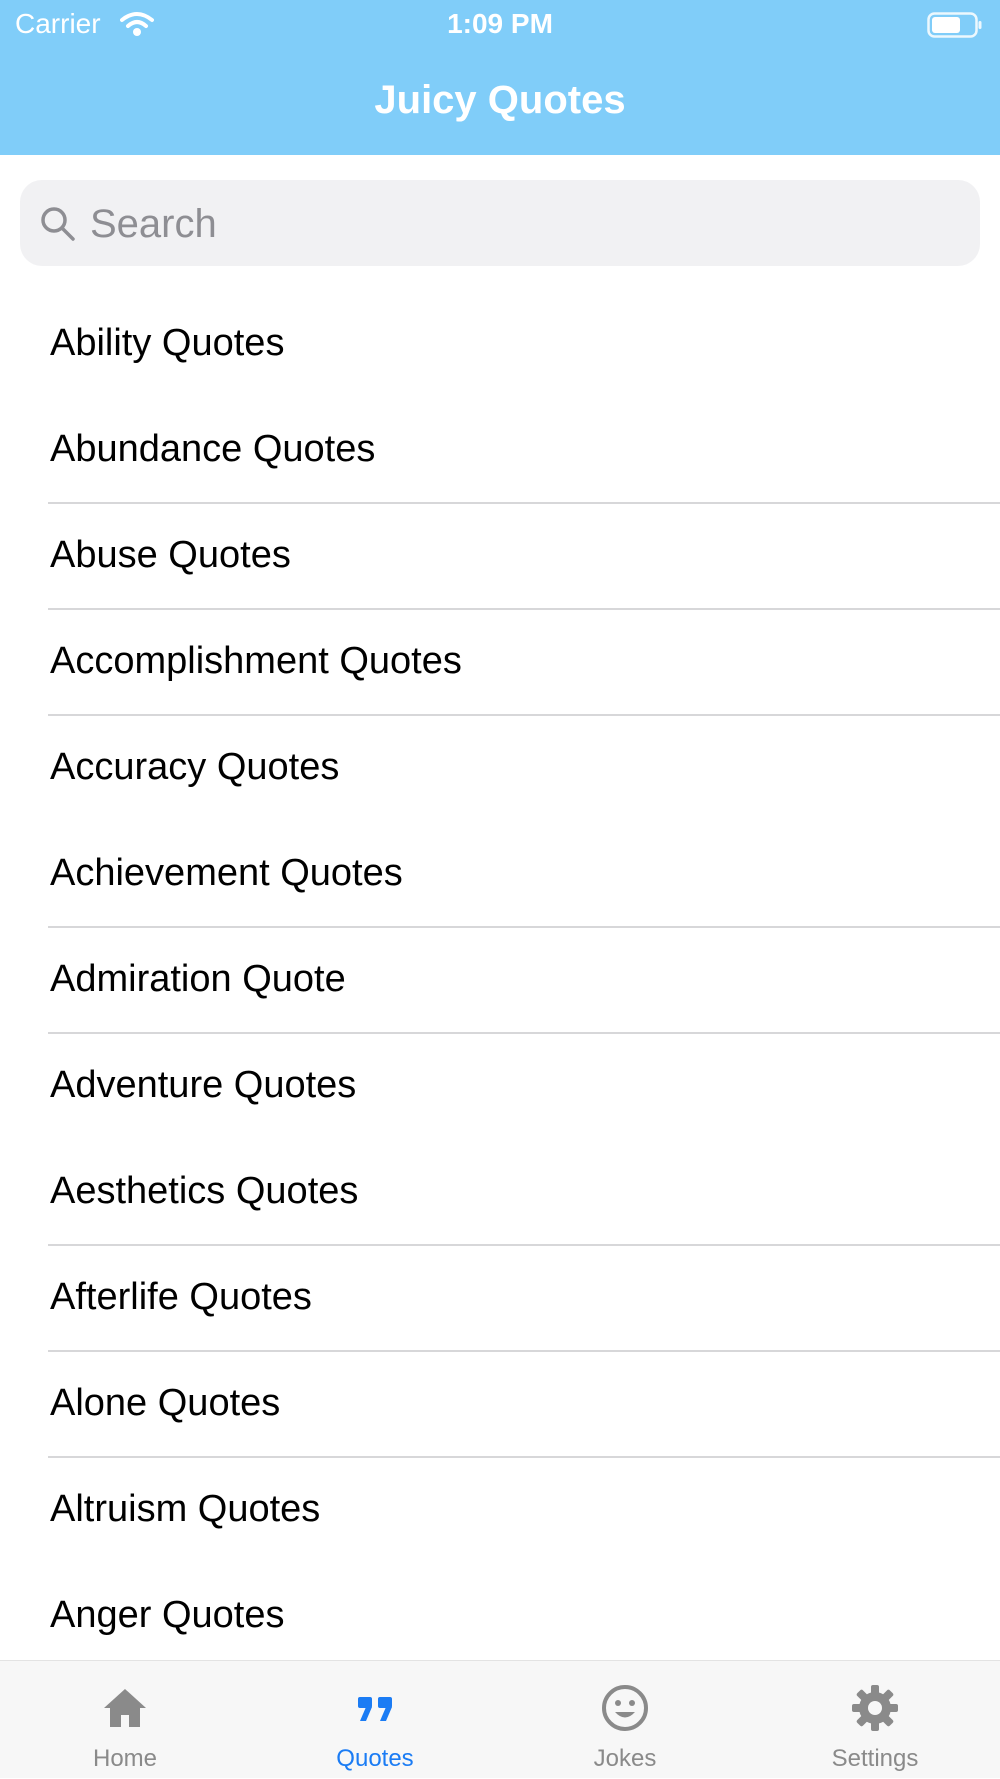  What do you see at coordinates (195, 767) in the screenshot?
I see `list-item-label: Accuracy Quotes` at bounding box center [195, 767].